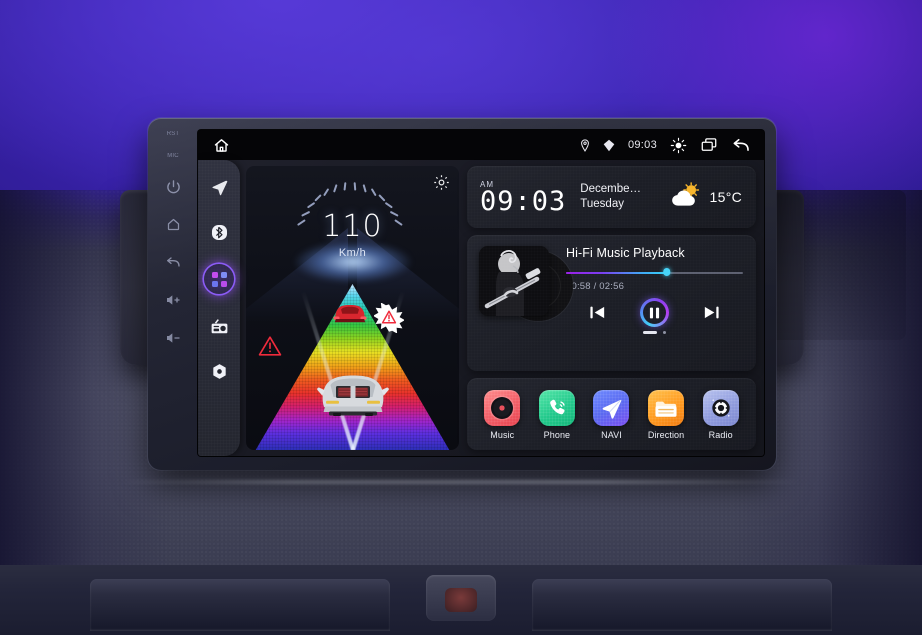  I want to click on app-direction: Direction, so click(666, 415).